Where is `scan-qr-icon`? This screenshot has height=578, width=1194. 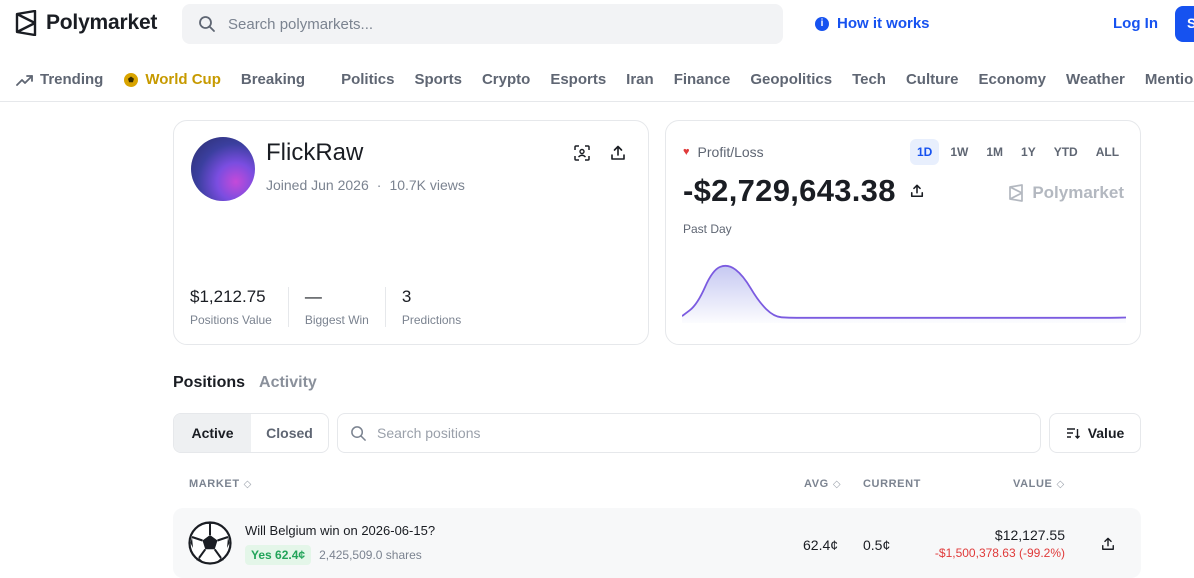 scan-qr-icon is located at coordinates (582, 153).